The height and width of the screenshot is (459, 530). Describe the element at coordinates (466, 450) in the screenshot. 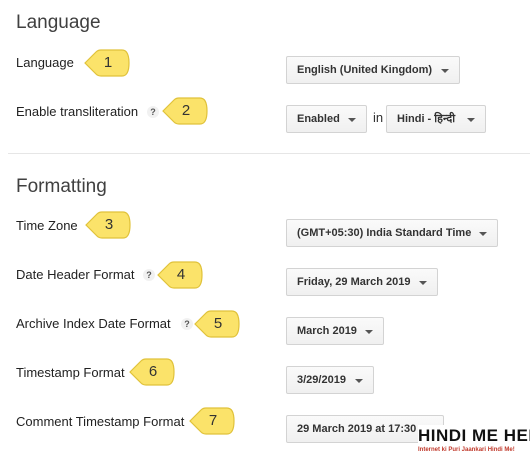

I see `watermark-subtitle: Internet ki Puri Jaankari Hindi Me!` at that location.